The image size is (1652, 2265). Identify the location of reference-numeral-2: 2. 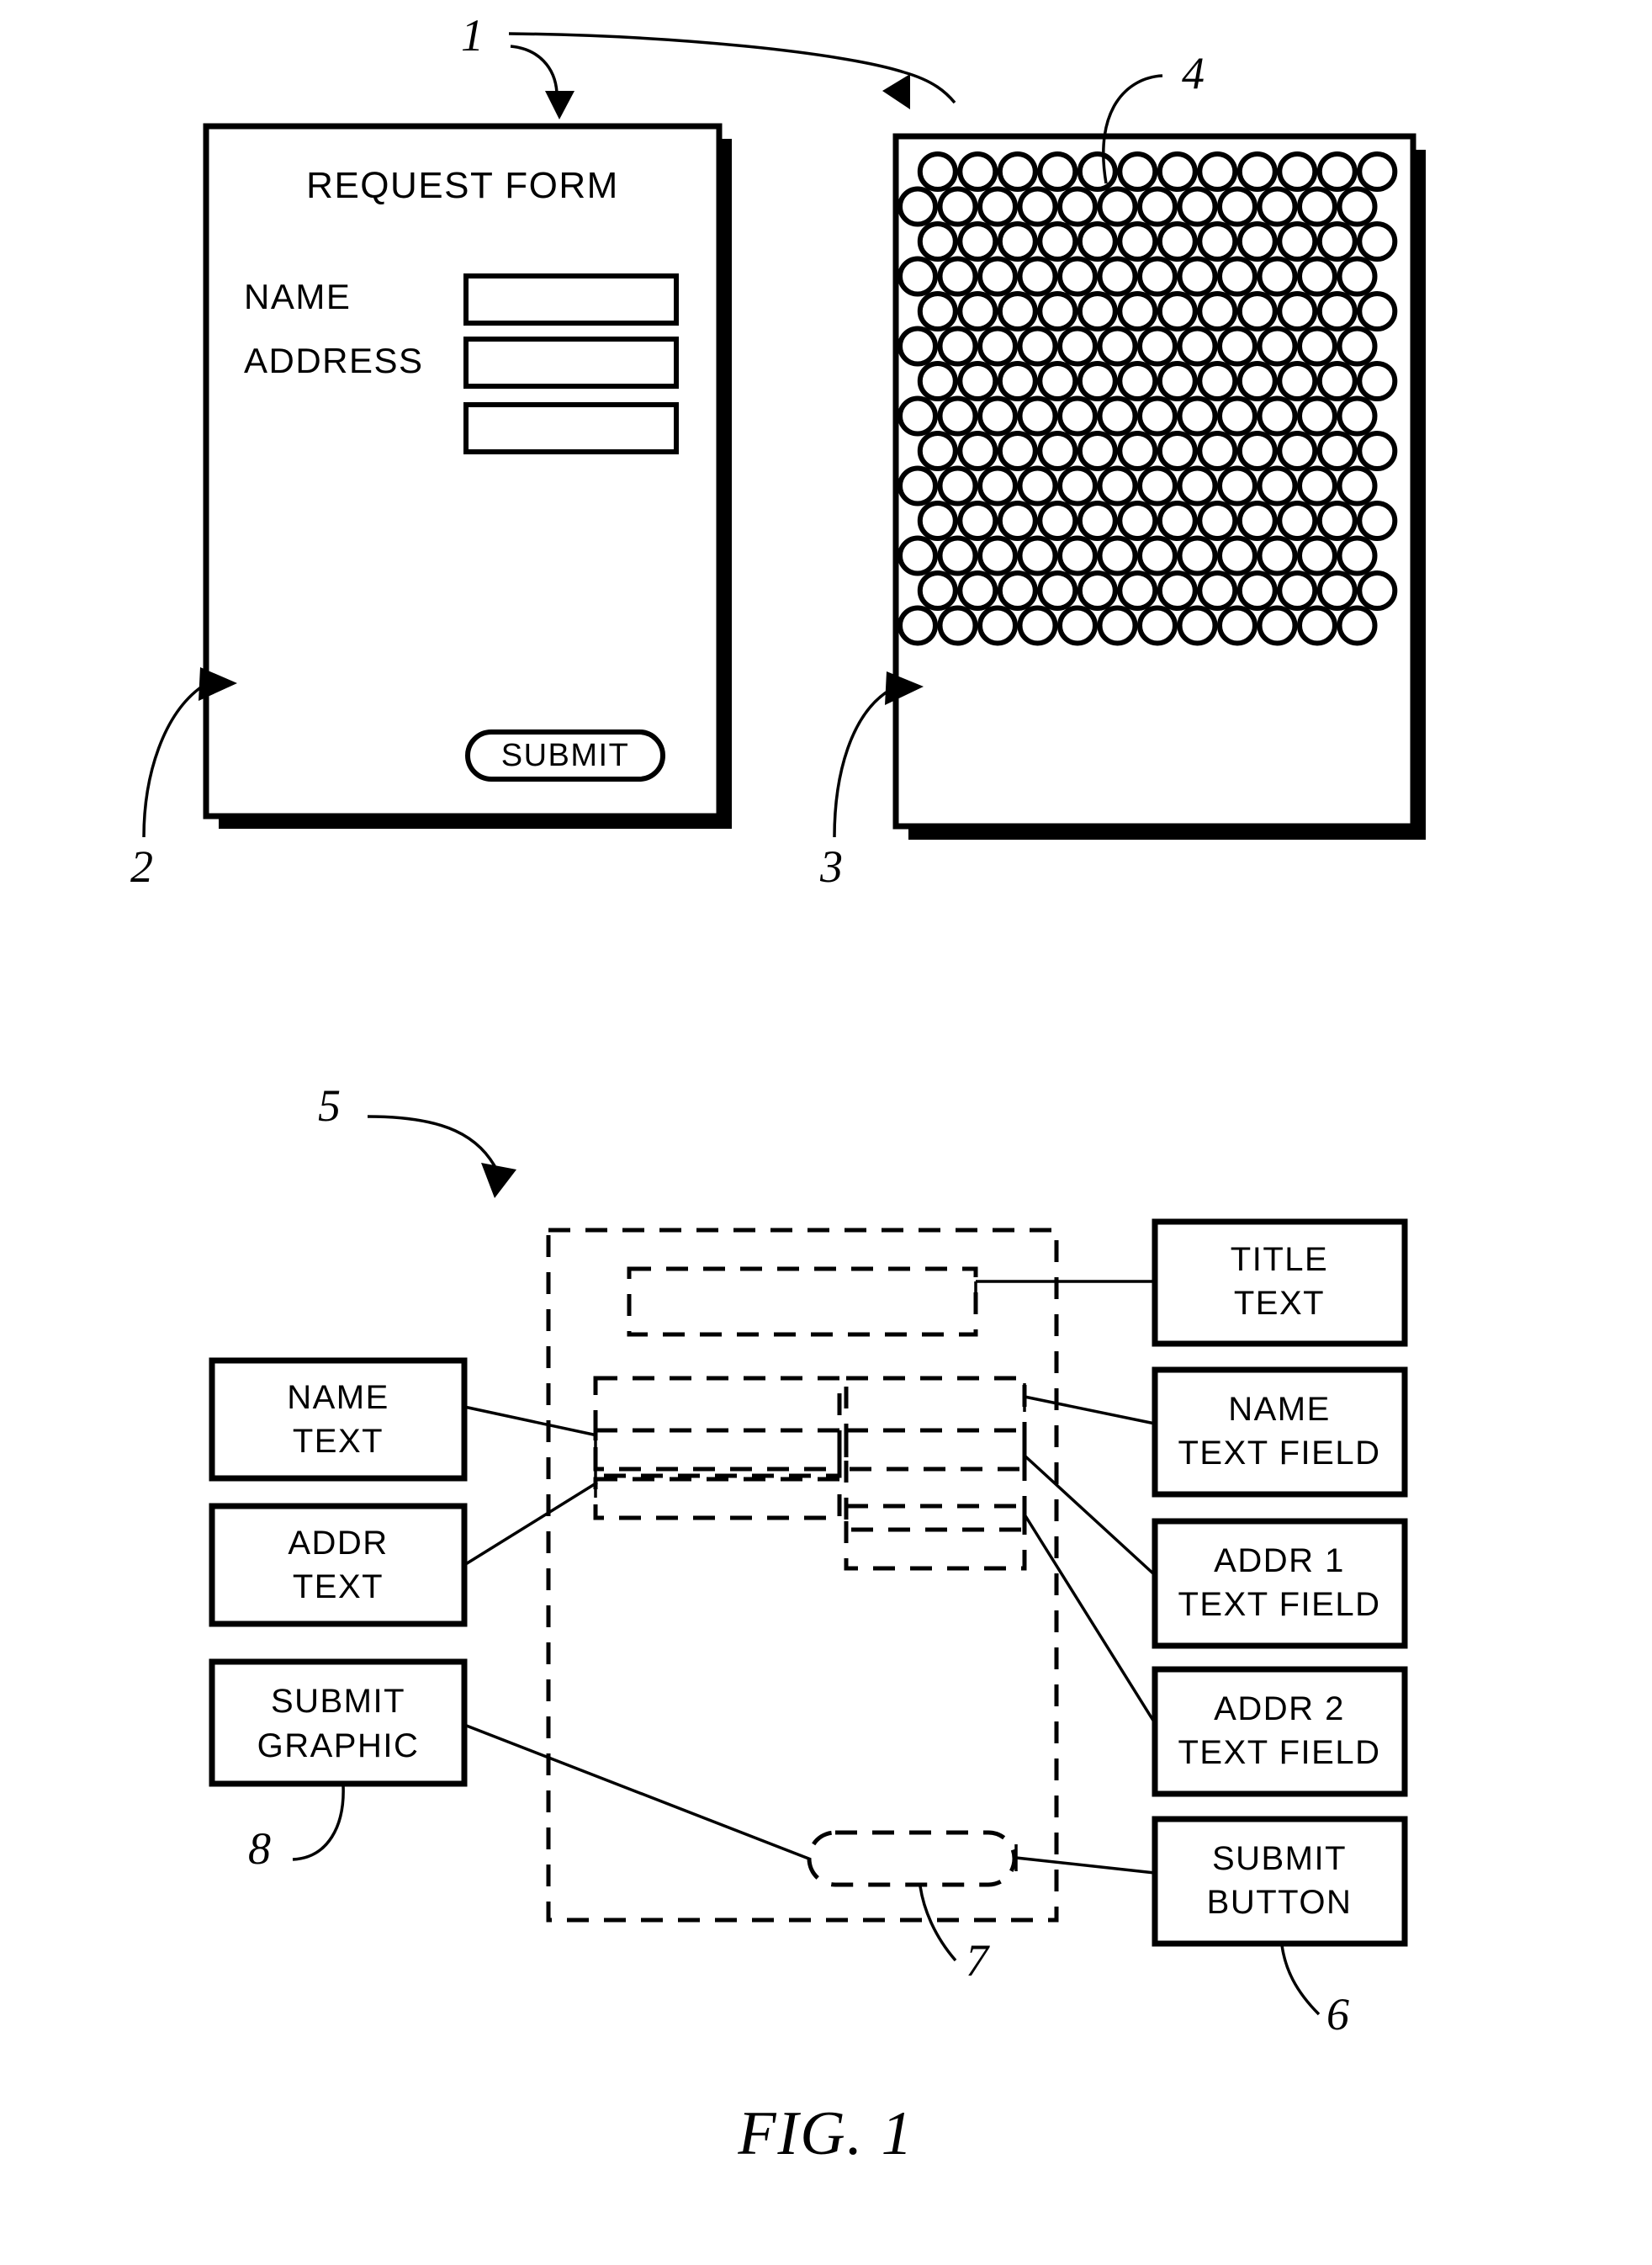
(141, 866).